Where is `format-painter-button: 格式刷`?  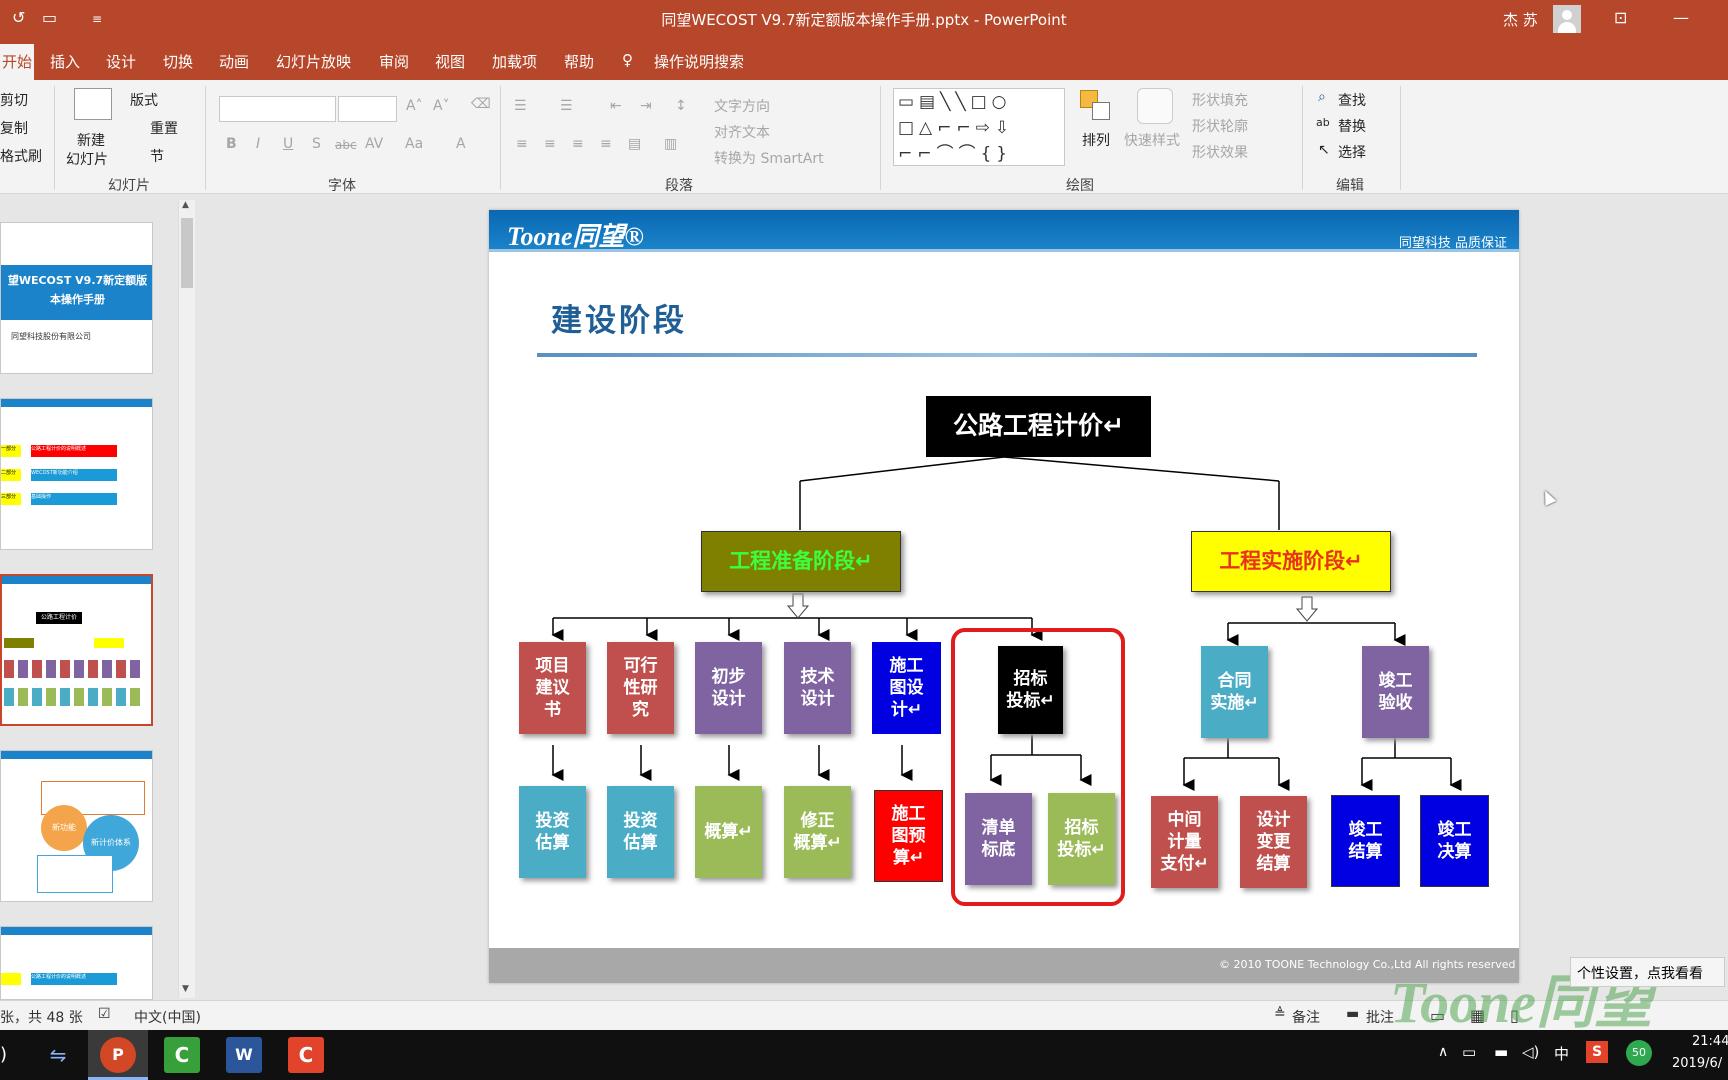 format-painter-button: 格式刷 is located at coordinates (21, 156).